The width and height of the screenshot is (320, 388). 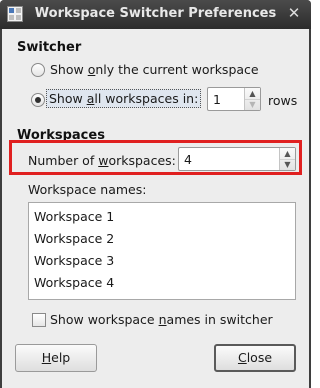 What do you see at coordinates (255, 358) in the screenshot?
I see `close-button: Close` at bounding box center [255, 358].